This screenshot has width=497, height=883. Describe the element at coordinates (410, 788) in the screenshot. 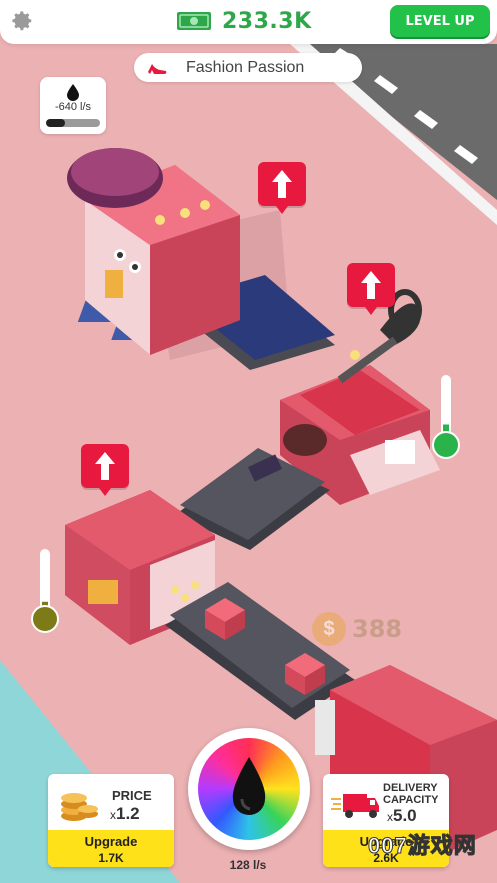

I see `delivery-label-line1: DELIVERY` at that location.